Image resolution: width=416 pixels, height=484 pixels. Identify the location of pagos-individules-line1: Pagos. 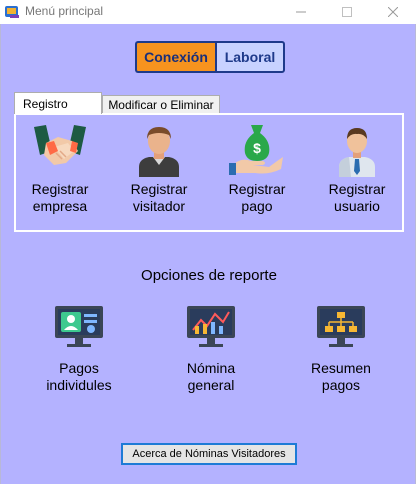
(79, 368).